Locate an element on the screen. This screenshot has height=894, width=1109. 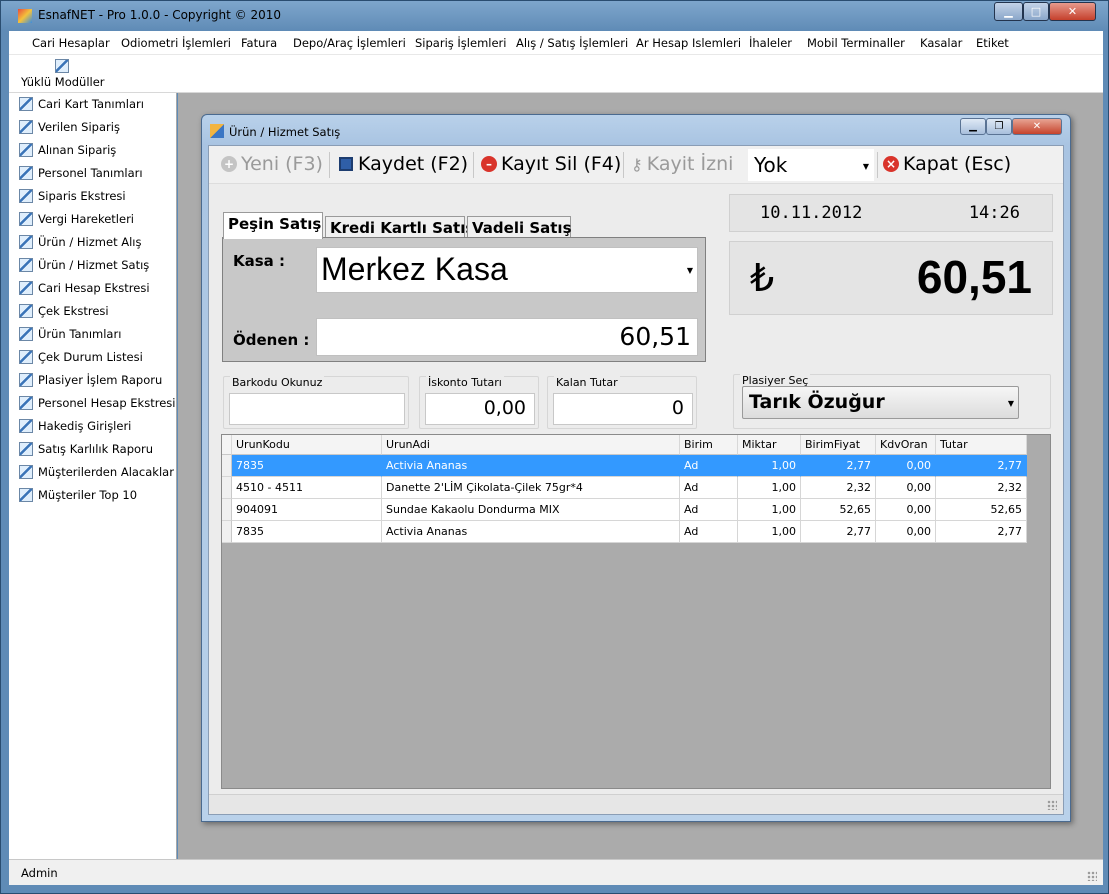
modules-label: Yüklü Modüller is located at coordinates (63, 82).